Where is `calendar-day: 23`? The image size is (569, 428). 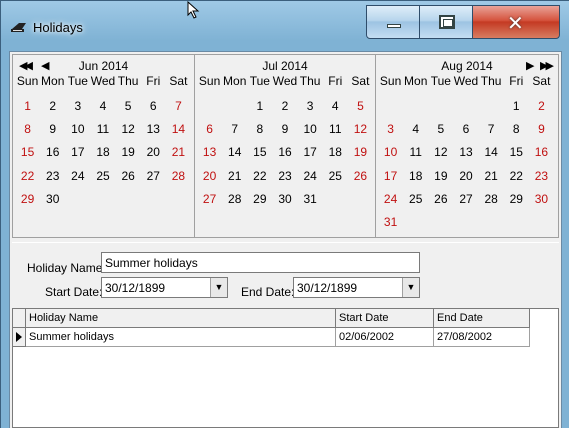 calendar-day: 23 is located at coordinates (541, 176).